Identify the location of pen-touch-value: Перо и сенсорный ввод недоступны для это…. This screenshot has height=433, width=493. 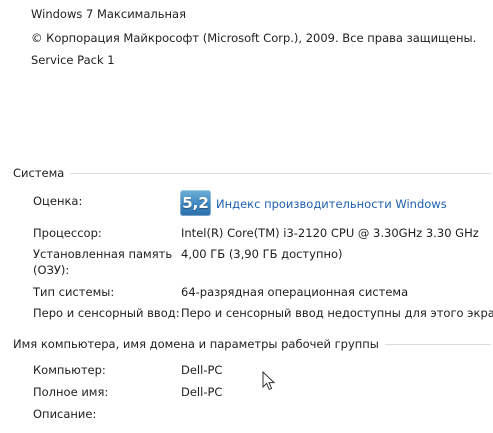
(337, 313).